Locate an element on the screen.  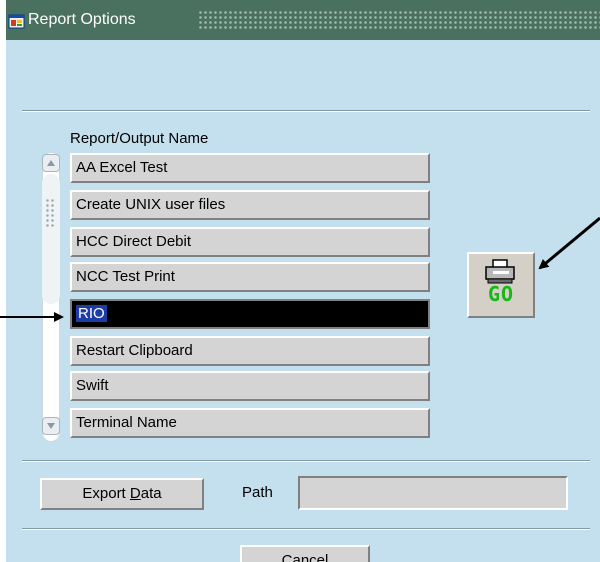
list-item: Swift is located at coordinates (250, 386).